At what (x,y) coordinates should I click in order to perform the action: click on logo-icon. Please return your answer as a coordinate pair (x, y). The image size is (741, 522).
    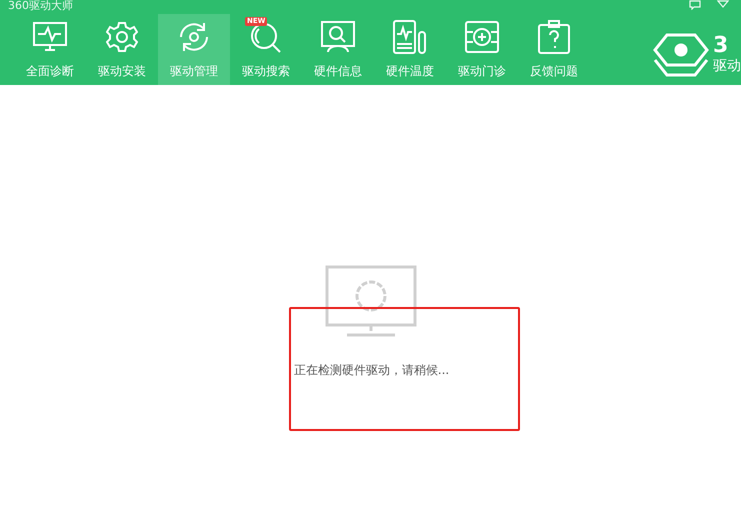
    Looking at the image, I should click on (681, 55).